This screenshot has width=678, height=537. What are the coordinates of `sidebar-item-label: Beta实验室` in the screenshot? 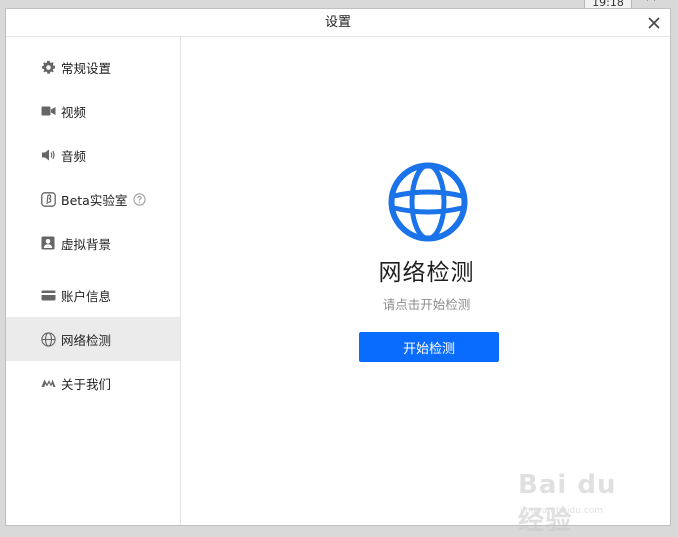 It's located at (94, 200).